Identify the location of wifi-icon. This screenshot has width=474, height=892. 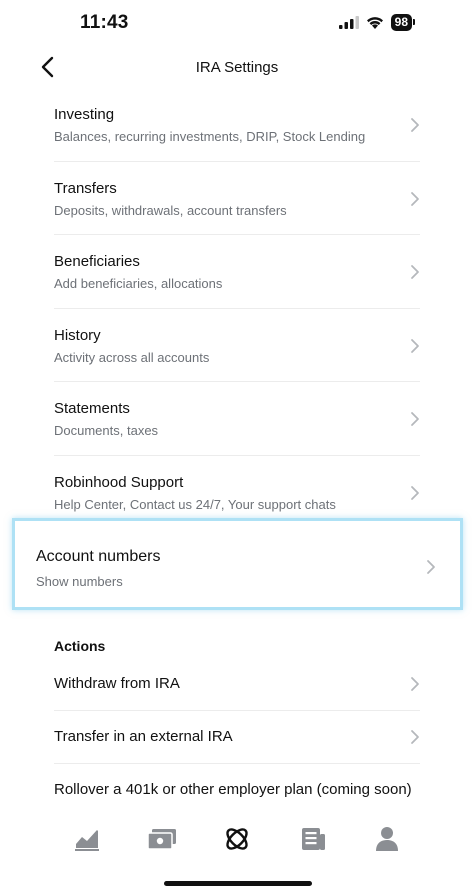
(374, 23).